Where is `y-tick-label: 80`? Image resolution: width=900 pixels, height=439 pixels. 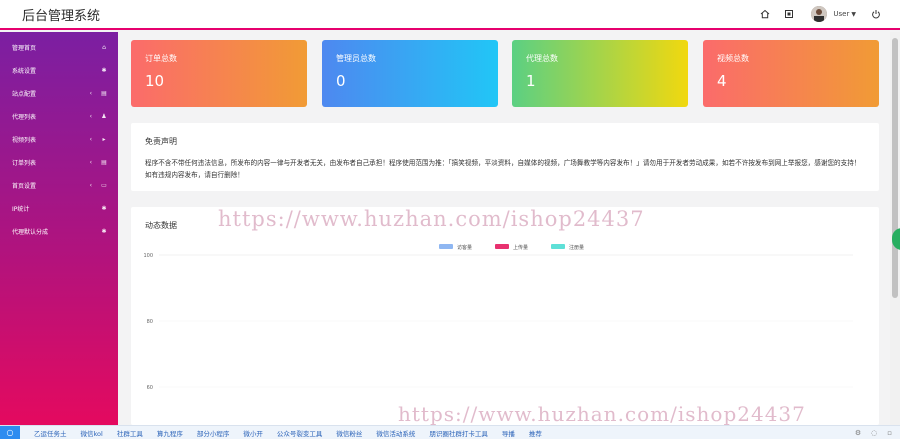 y-tick-label: 80 is located at coordinates (150, 322).